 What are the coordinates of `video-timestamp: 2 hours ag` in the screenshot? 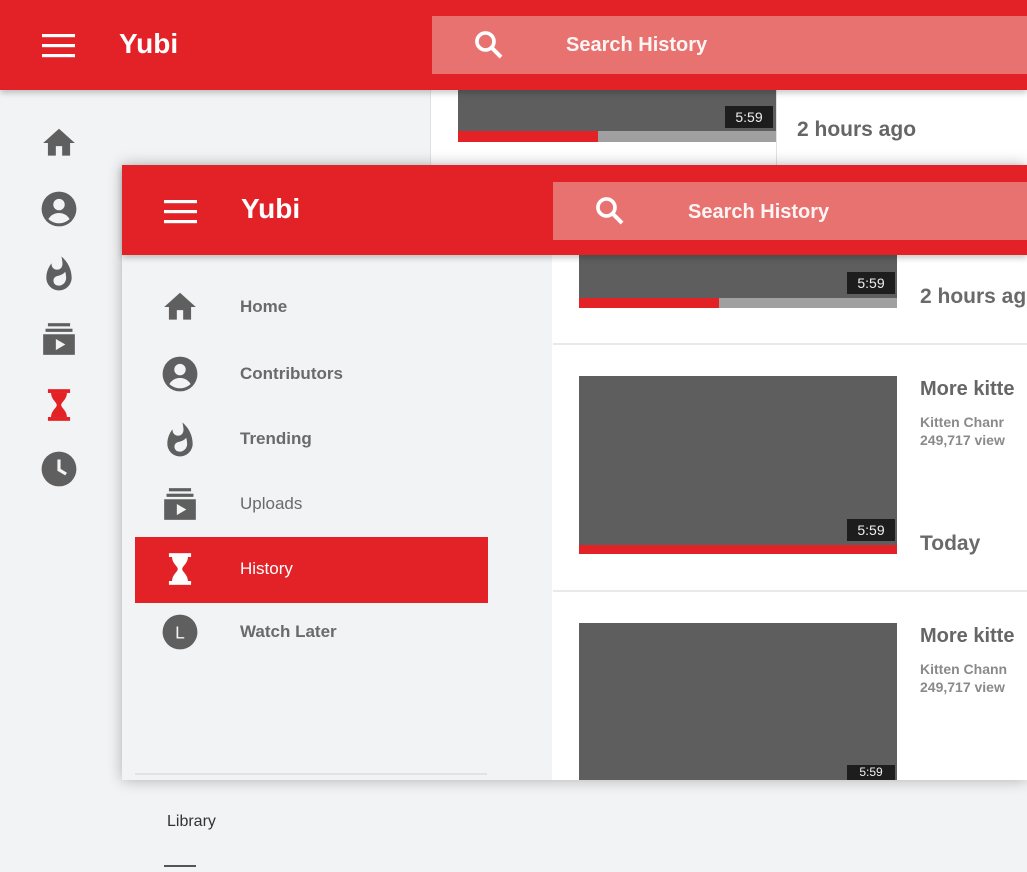 It's located at (973, 296).